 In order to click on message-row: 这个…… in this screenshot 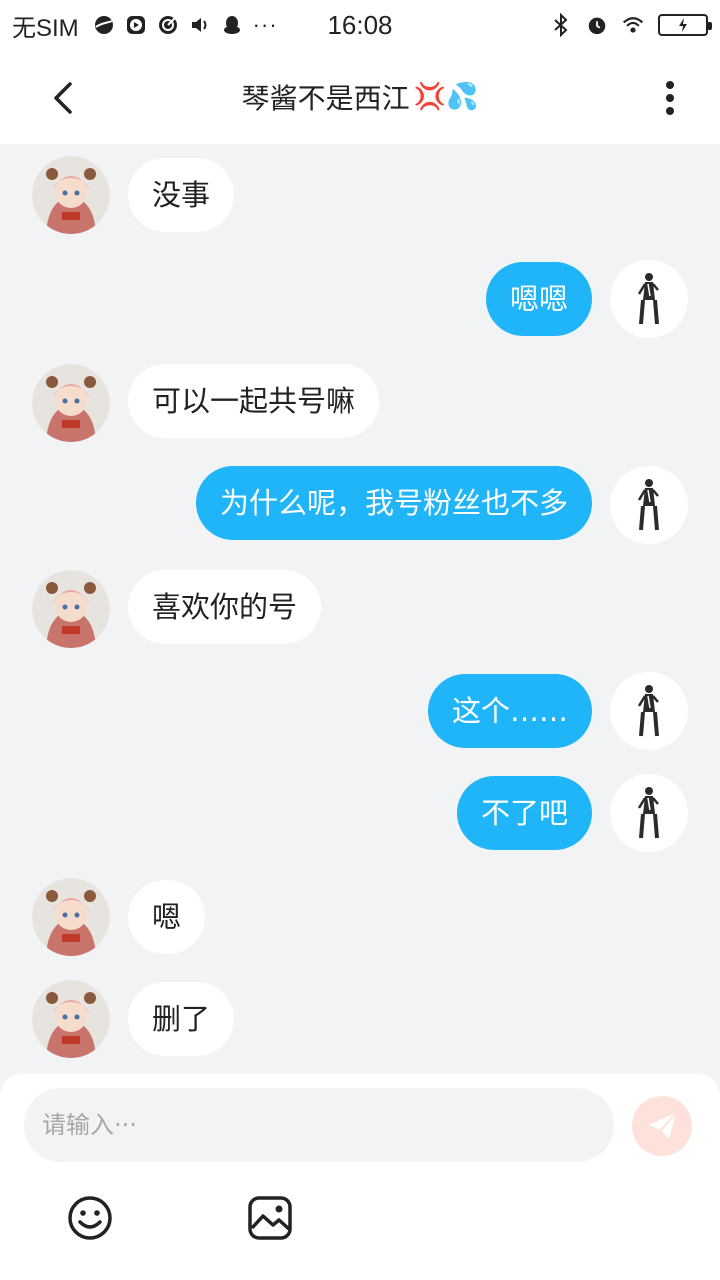, I will do `click(360, 712)`.